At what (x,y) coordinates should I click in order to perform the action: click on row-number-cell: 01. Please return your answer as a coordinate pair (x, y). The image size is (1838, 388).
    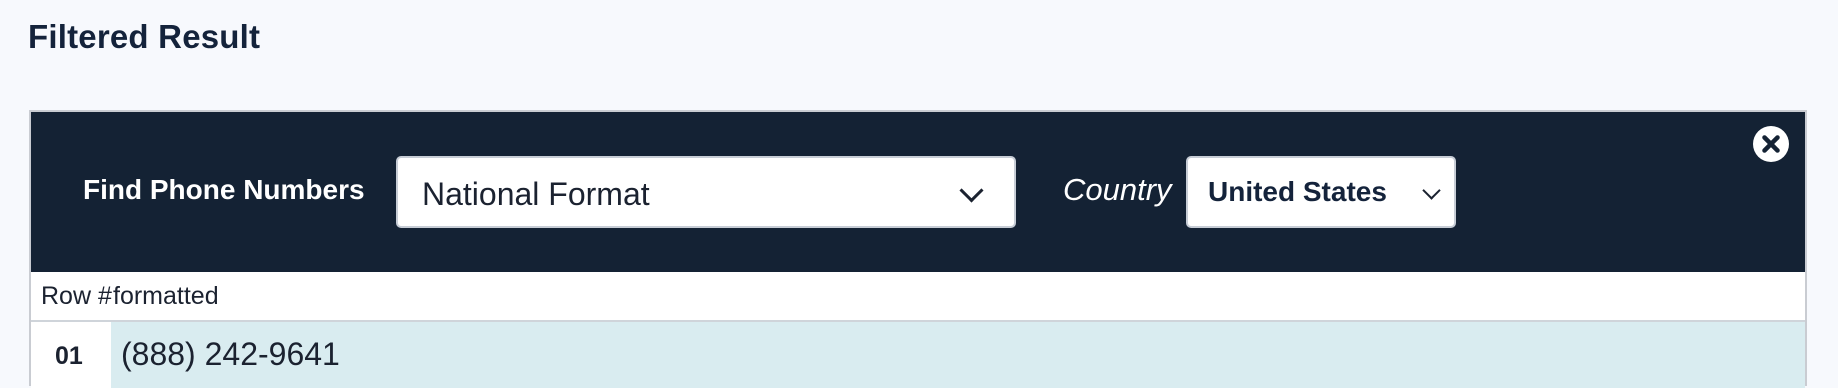
    Looking at the image, I should click on (71, 355).